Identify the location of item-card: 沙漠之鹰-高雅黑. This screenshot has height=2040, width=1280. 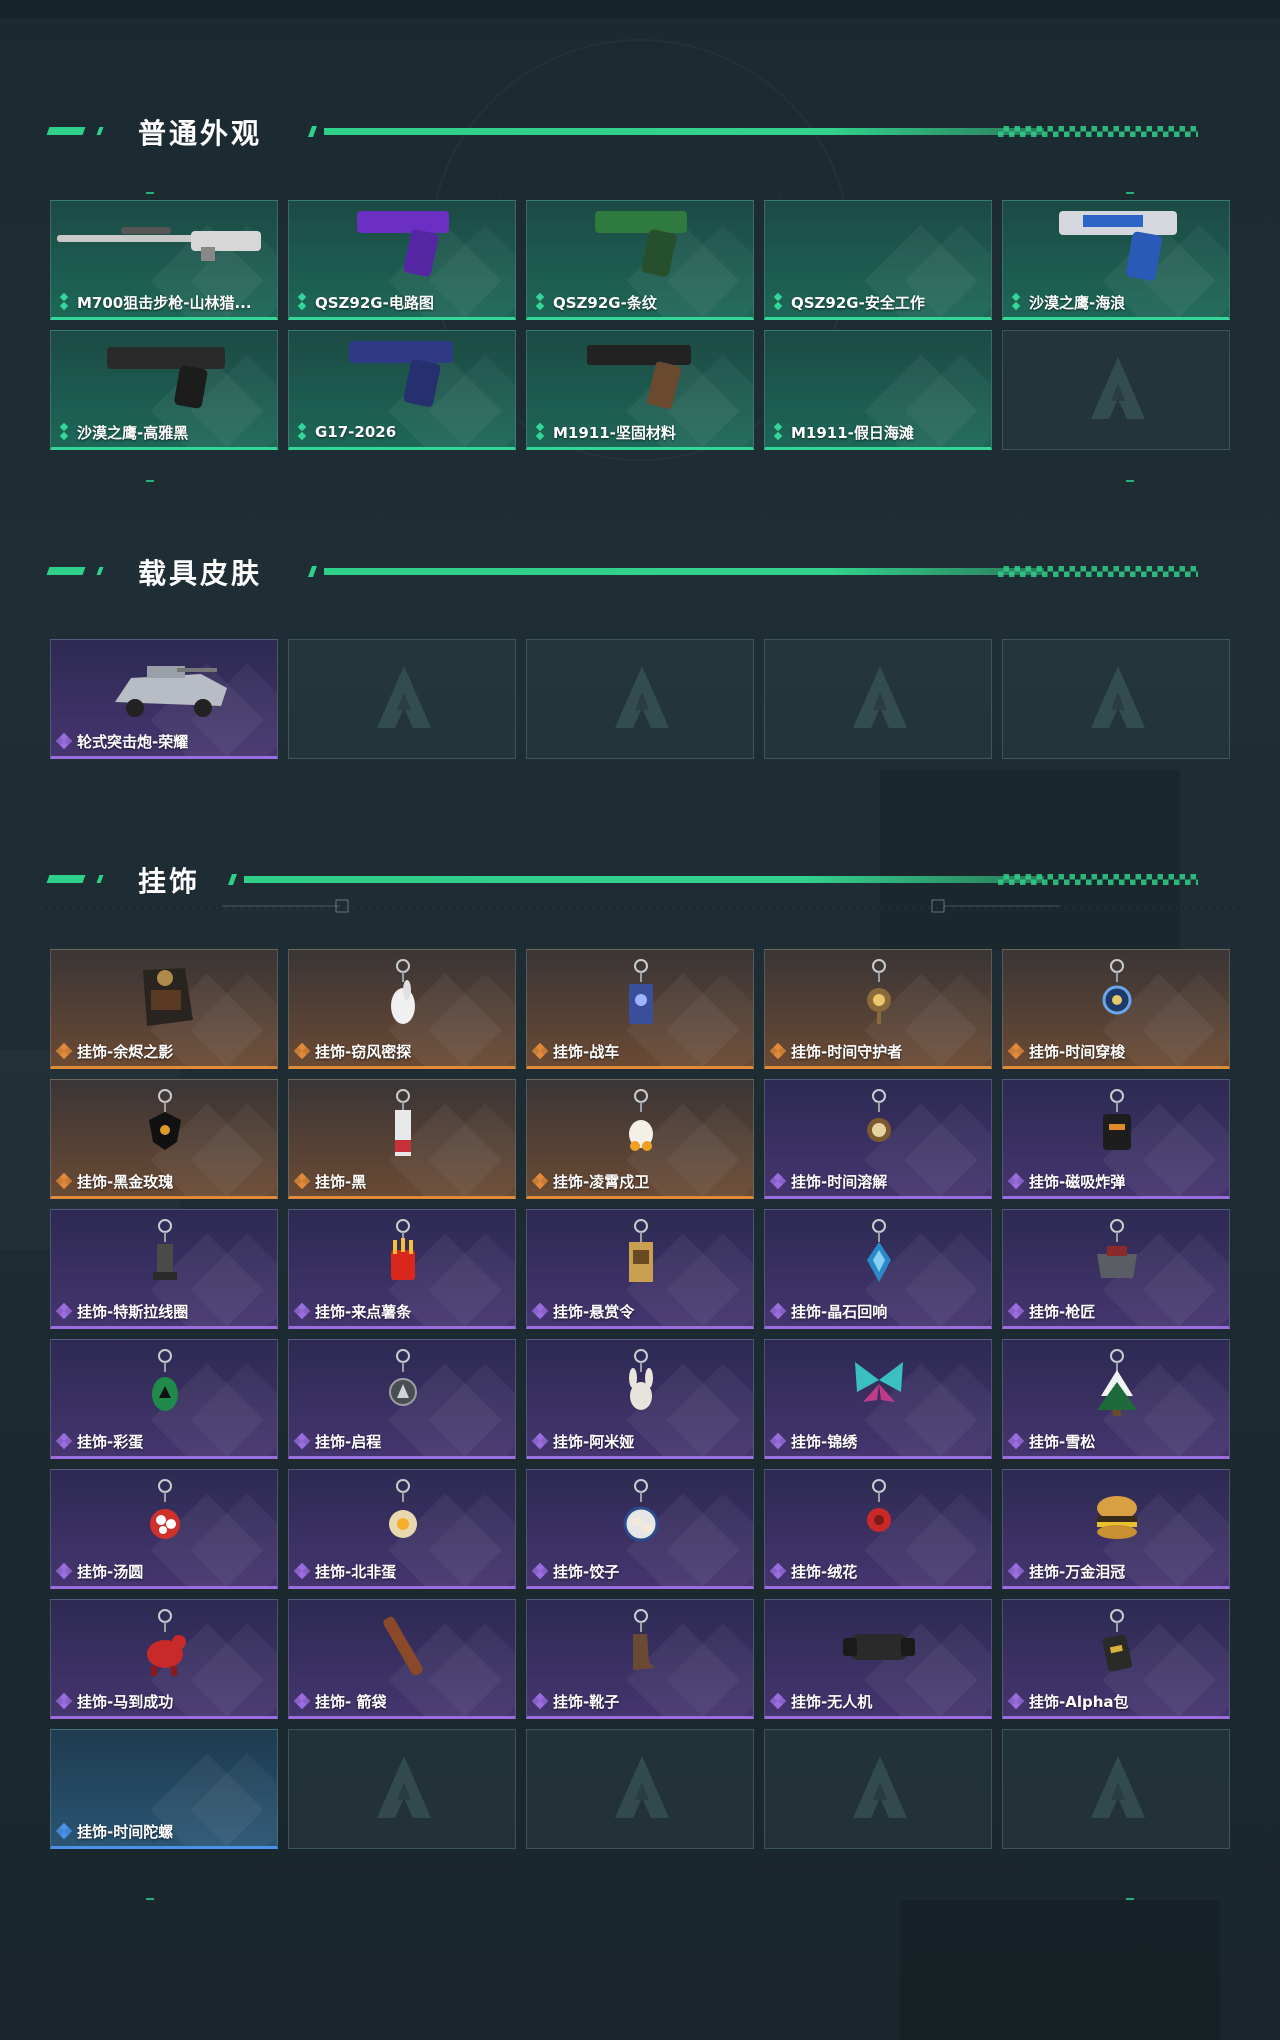
(164, 390).